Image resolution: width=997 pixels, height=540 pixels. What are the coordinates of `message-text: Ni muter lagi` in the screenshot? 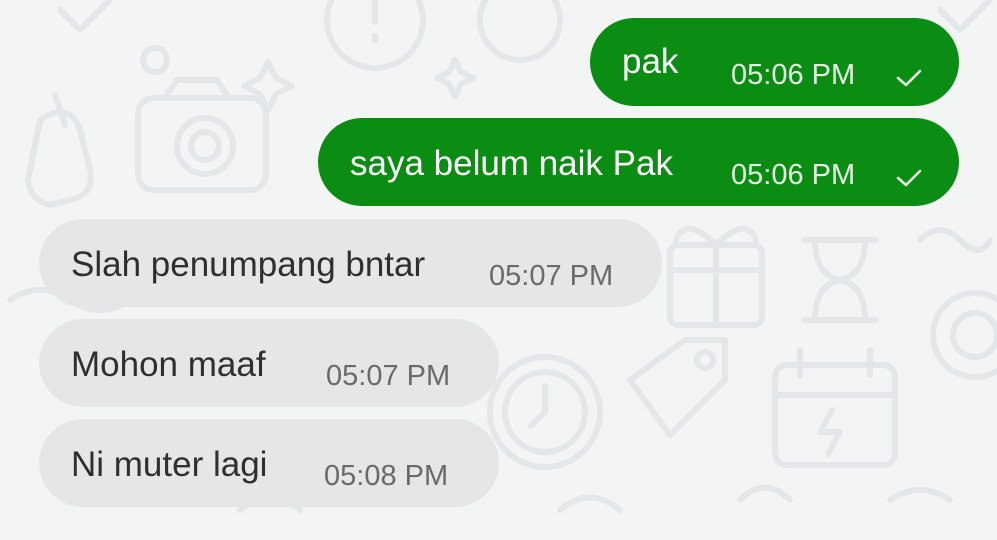 It's located at (169, 464).